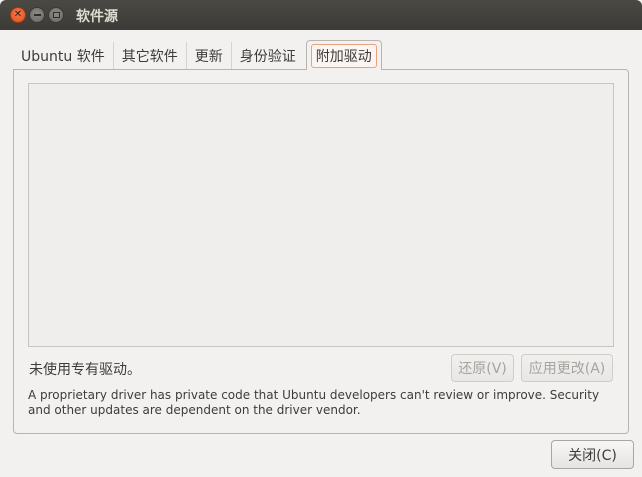  I want to click on apply-changes-button: 应用更改(A), so click(567, 368).